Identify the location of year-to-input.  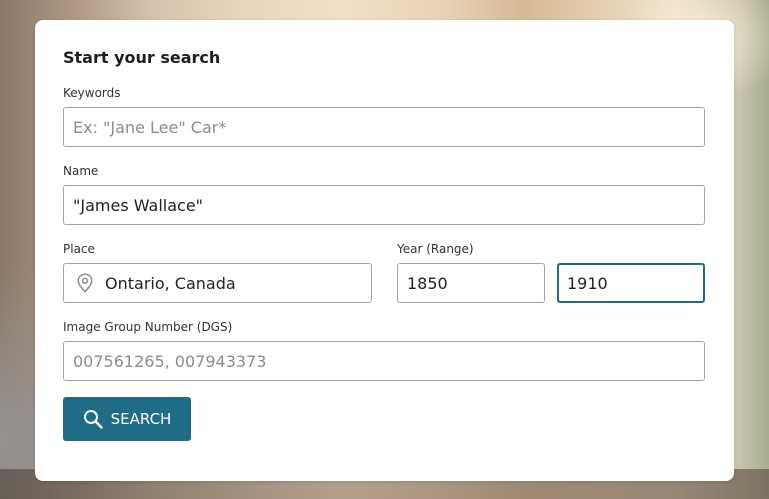
(631, 283).